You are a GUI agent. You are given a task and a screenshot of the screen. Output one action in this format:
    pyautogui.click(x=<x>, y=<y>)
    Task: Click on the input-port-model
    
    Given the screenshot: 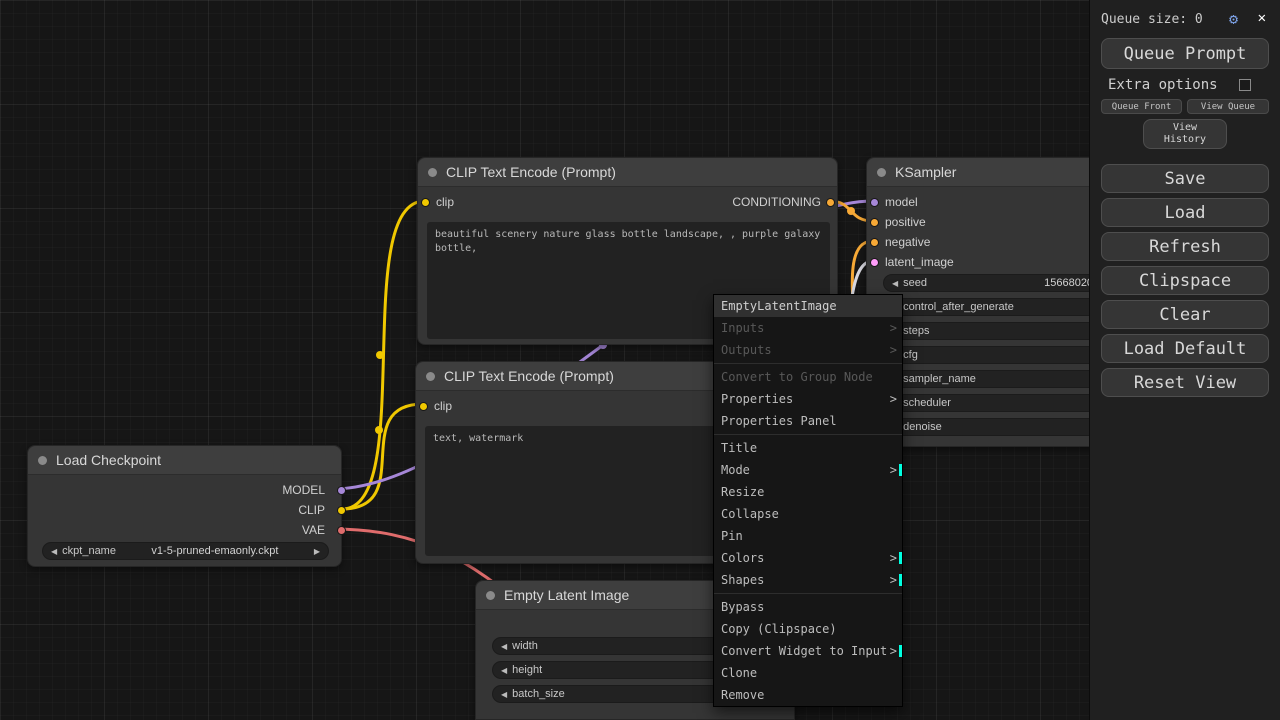 What is the action you would take?
    pyautogui.click(x=874, y=202)
    